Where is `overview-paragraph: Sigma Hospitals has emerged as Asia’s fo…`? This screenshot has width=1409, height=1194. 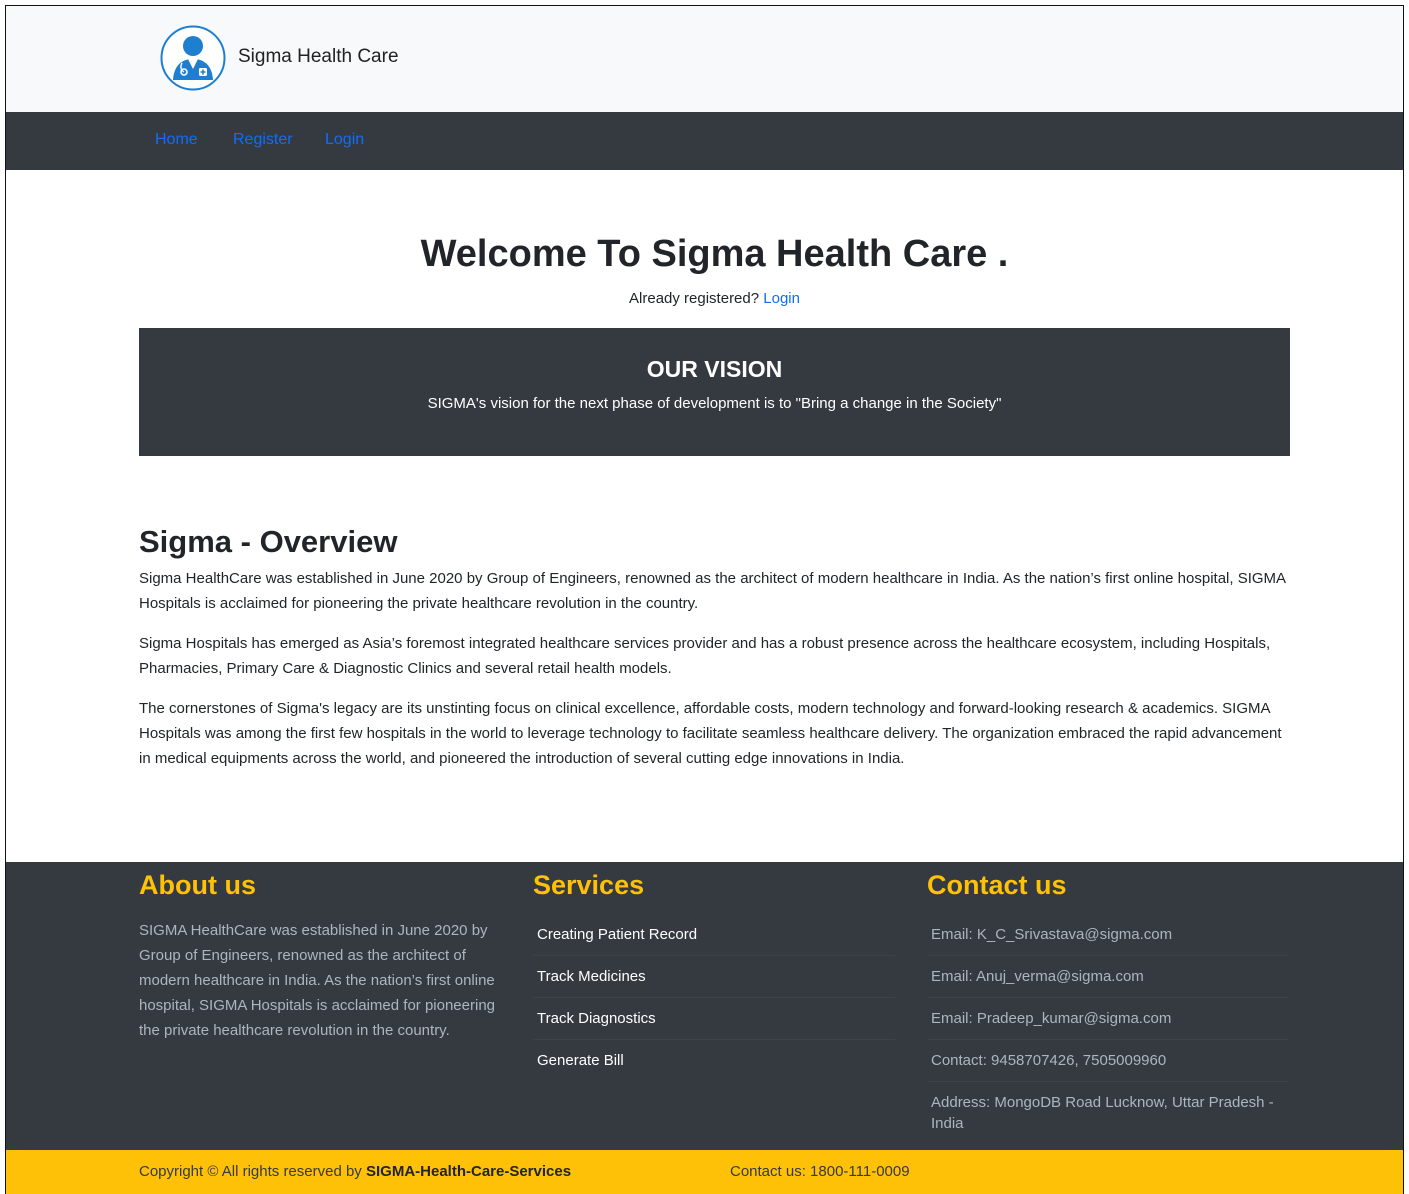 overview-paragraph: Sigma Hospitals has emerged as Asia’s fo… is located at coordinates (705, 656).